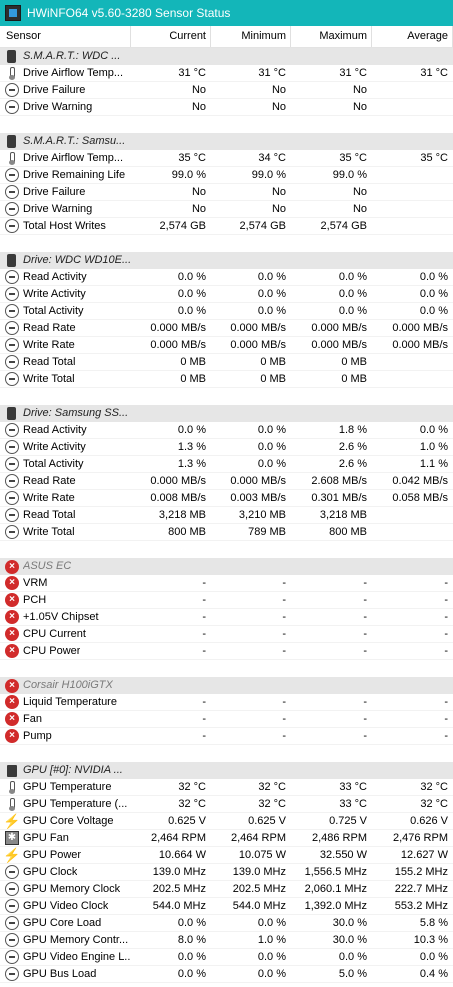 This screenshot has height=987, width=453. What do you see at coordinates (251, 906) in the screenshot?
I see `minimum-value: 544.0 MHz` at bounding box center [251, 906].